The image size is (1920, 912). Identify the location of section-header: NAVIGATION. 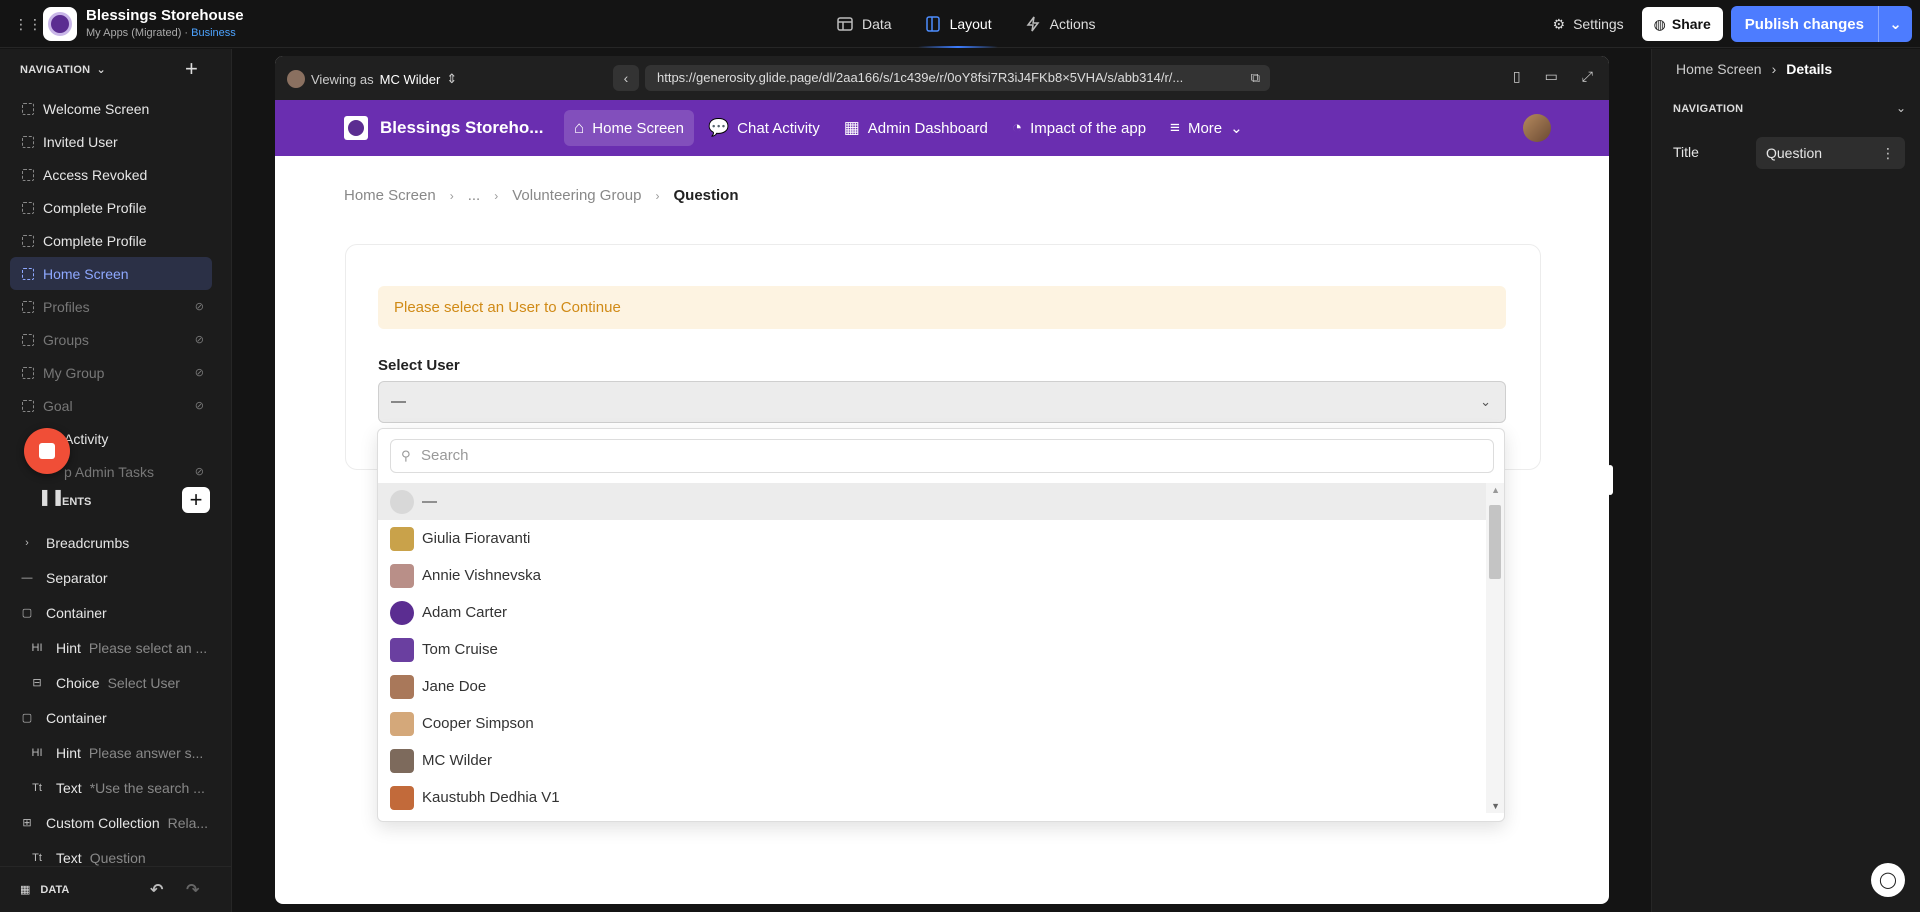
(1708, 109).